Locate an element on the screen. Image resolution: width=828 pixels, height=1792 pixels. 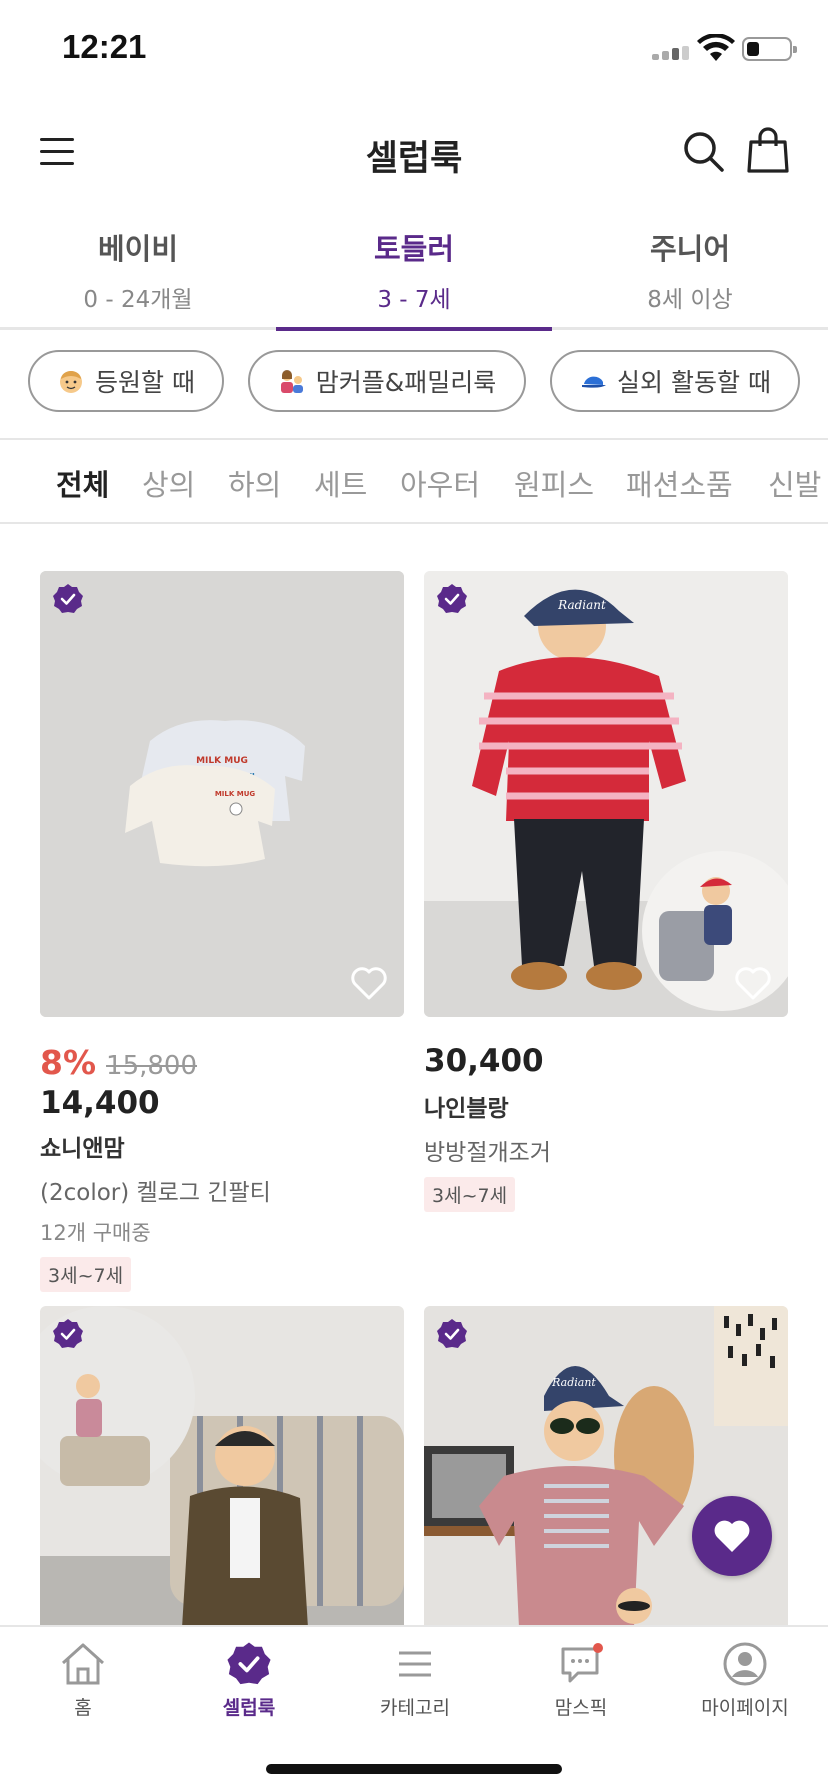
category-bottoms: 하의 is located at coordinates (254, 483).